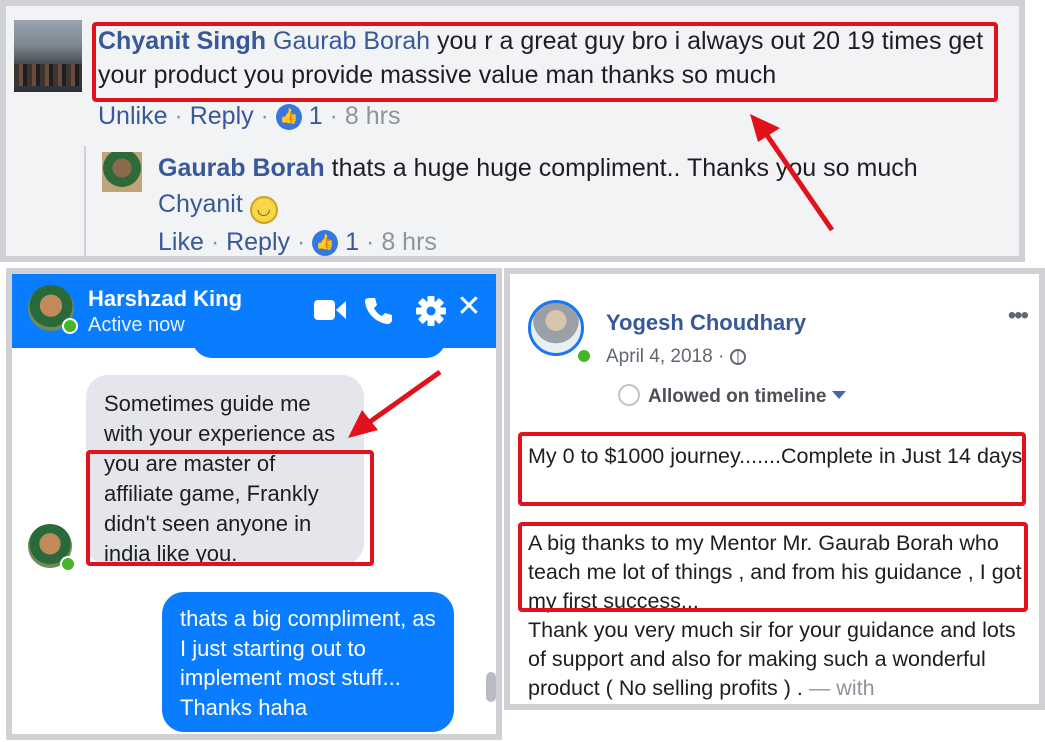  What do you see at coordinates (737, 396) in the screenshot?
I see `timeline-status-label: Allowed on timeline` at bounding box center [737, 396].